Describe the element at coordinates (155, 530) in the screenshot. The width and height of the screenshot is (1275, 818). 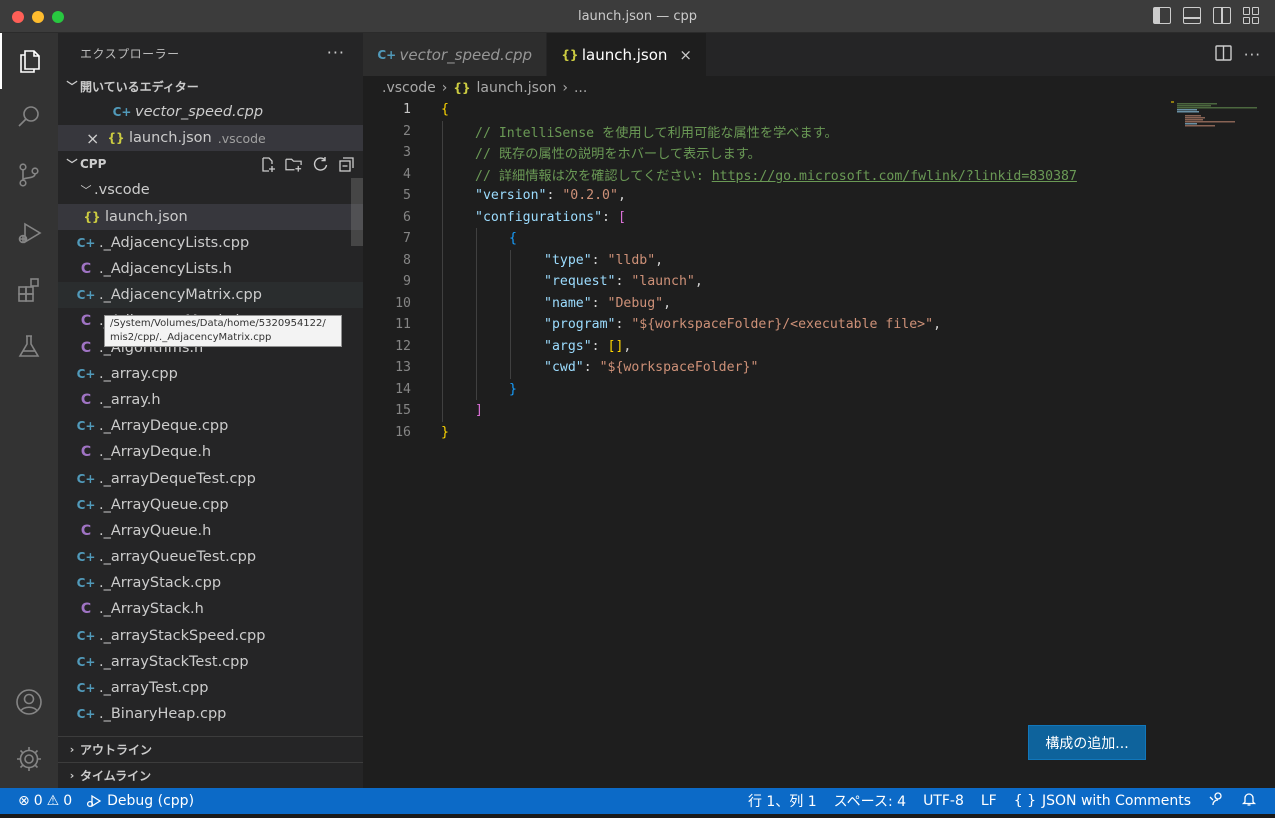
I see `file-label: ._ArrayQueue.h` at that location.